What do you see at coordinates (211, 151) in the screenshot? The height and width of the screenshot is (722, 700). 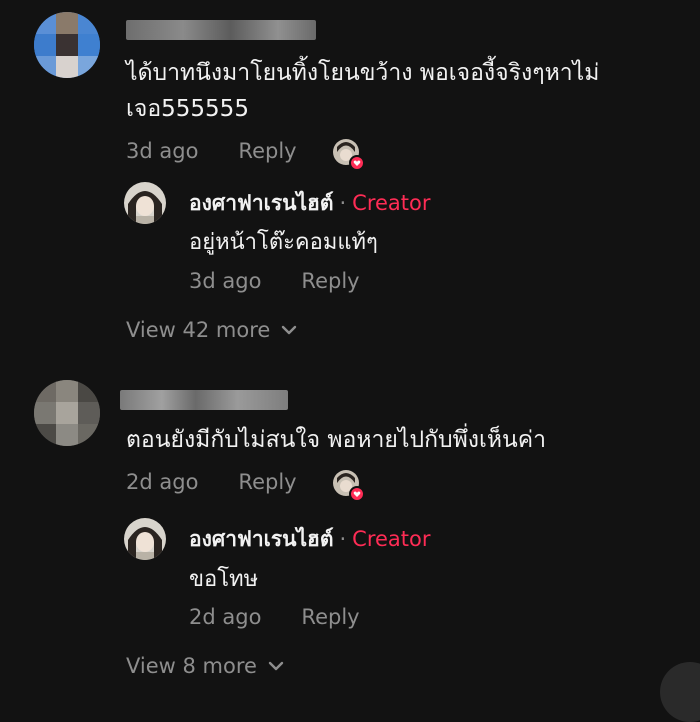 I see `comment-meta: 3d ago Reply` at bounding box center [211, 151].